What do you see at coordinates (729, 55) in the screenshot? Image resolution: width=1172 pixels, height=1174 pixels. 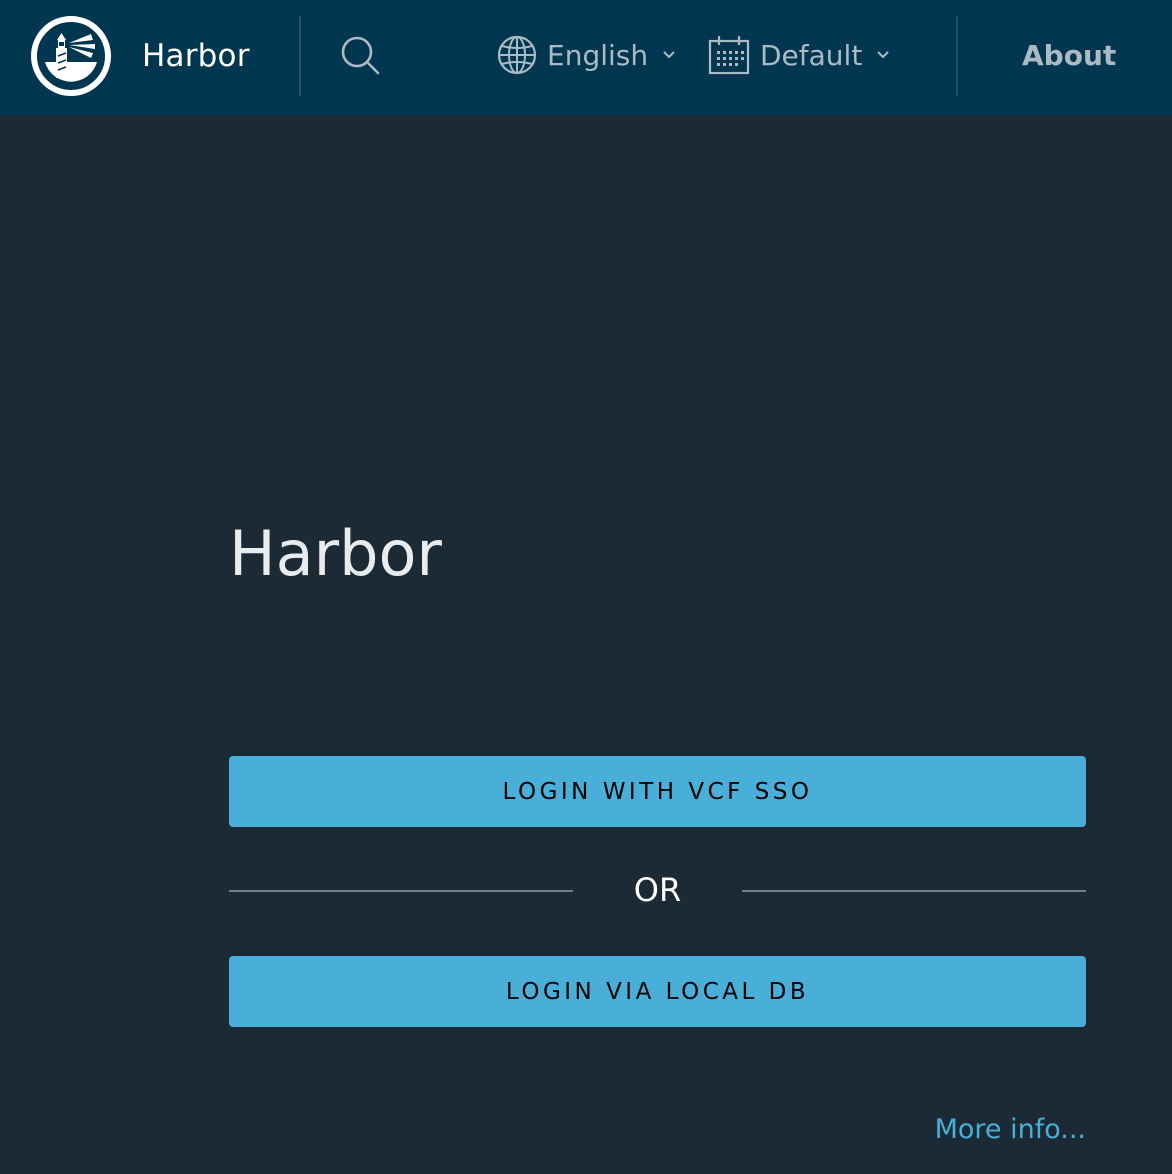 I see `calendar-icon` at bounding box center [729, 55].